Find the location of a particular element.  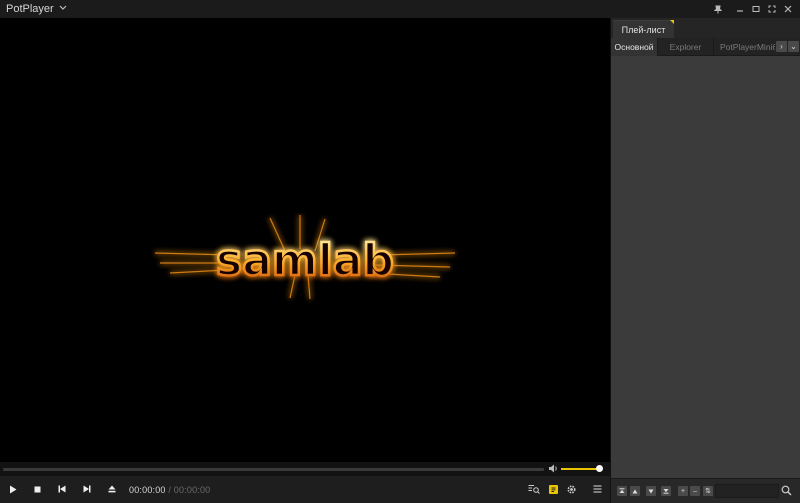

minimize-icon is located at coordinates (740, 9).